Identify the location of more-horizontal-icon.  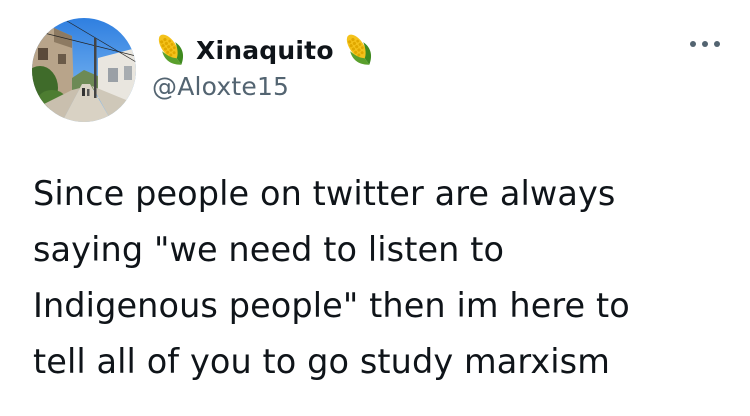
(705, 44).